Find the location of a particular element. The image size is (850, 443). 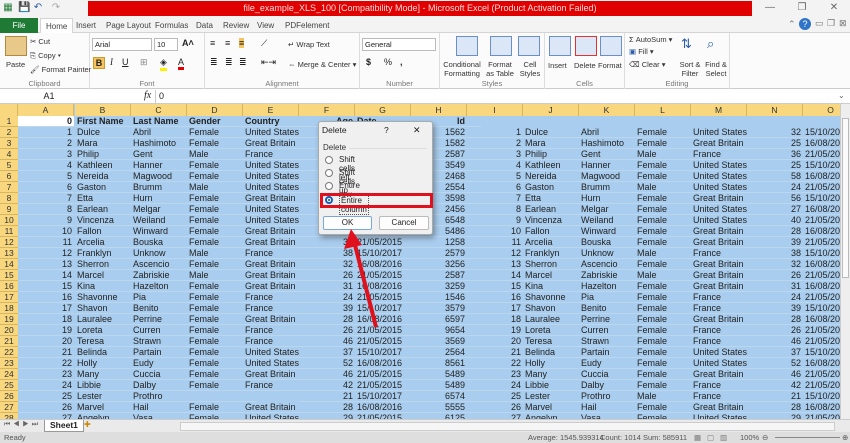

cell-A23: 22 is located at coordinates (46, 363).